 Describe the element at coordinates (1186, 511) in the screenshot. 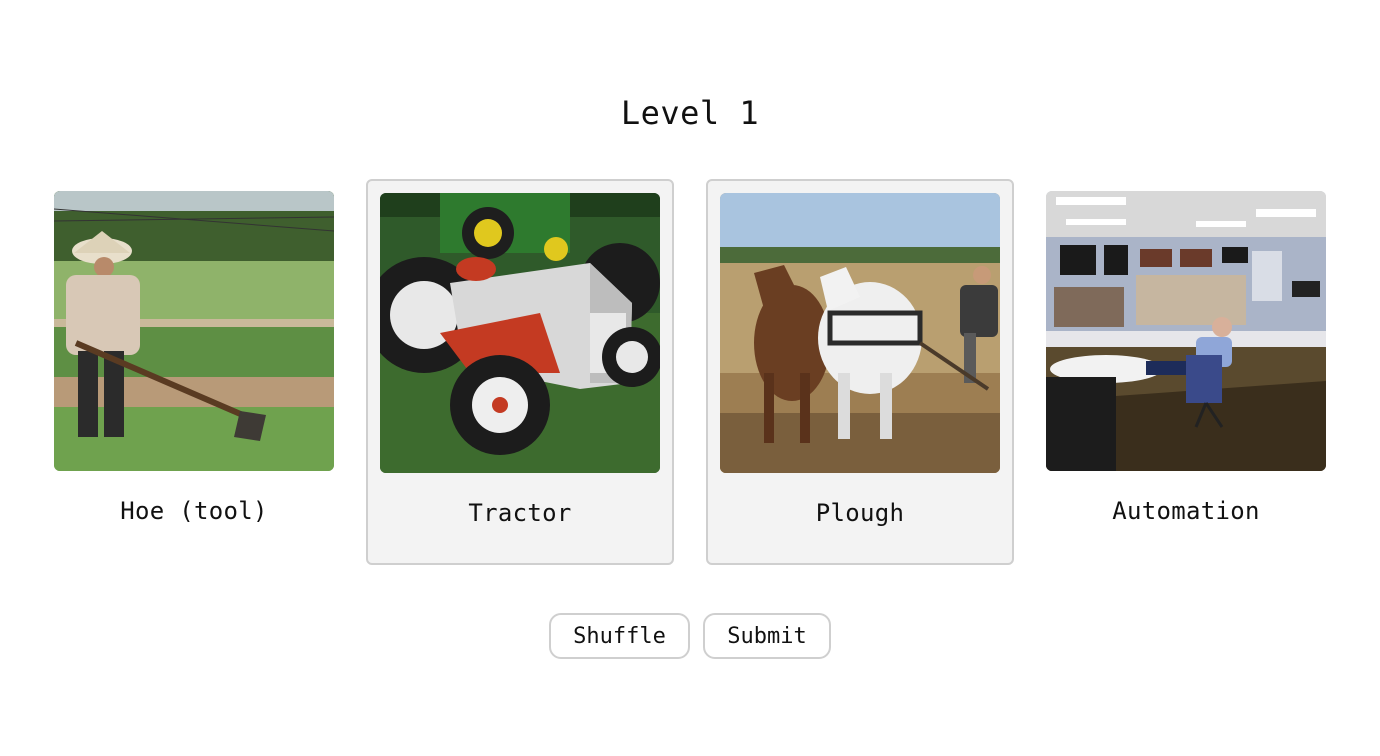

I see `card-label: Automation` at that location.